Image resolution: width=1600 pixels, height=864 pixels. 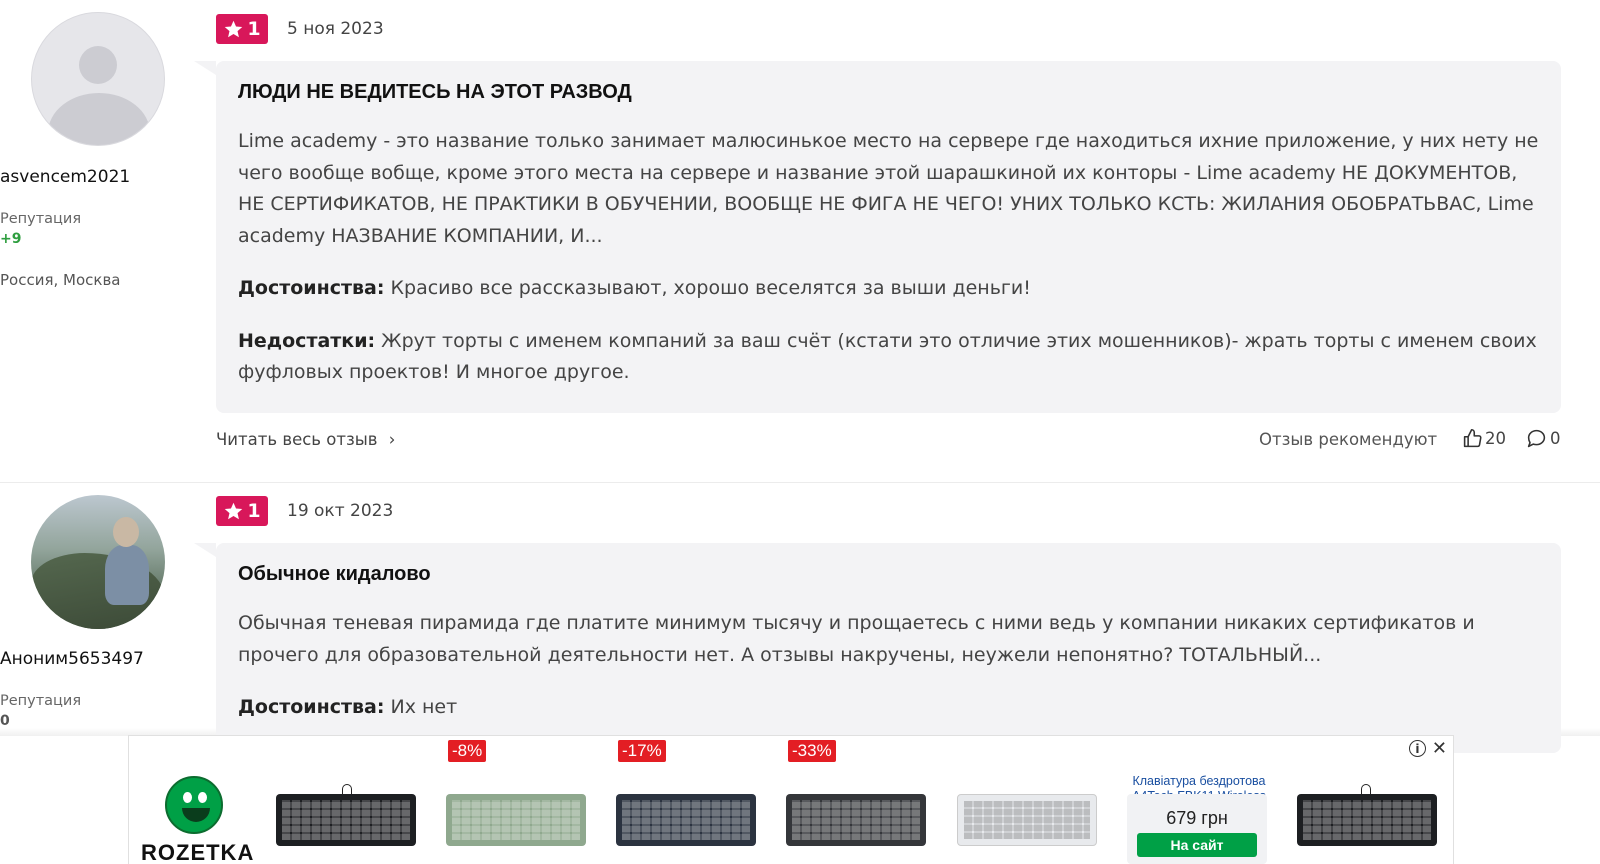 I want to click on chevron-right-icon: ›, so click(x=392, y=439).